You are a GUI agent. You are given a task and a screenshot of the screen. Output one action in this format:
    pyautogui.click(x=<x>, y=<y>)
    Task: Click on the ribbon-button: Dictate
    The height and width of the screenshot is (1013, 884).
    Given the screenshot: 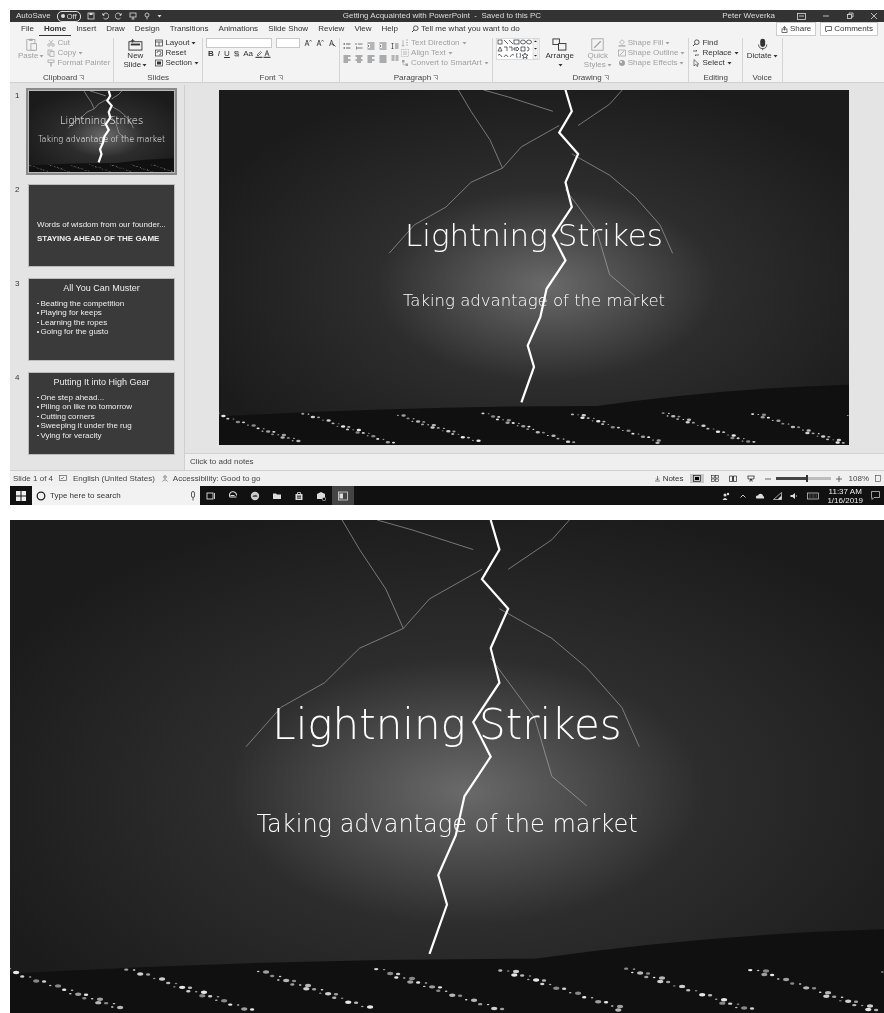 What is the action you would take?
    pyautogui.click(x=762, y=49)
    